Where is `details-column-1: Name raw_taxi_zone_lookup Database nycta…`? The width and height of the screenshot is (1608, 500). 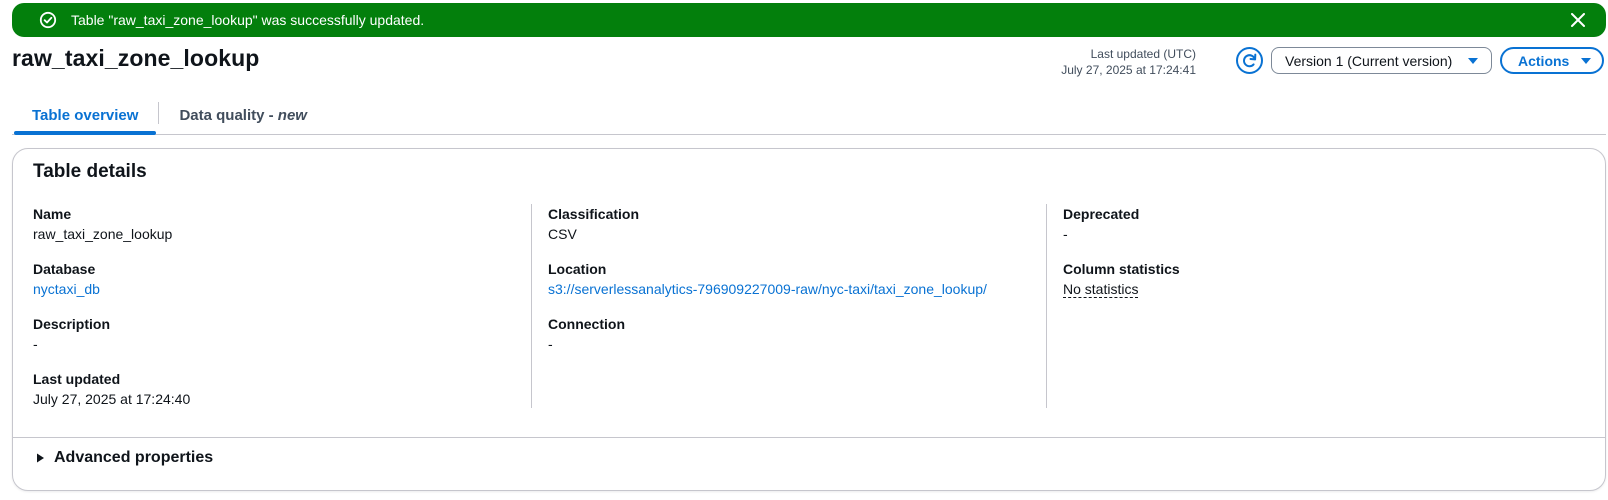 details-column-1: Name raw_taxi_zone_lookup Database nycta… is located at coordinates (283, 314).